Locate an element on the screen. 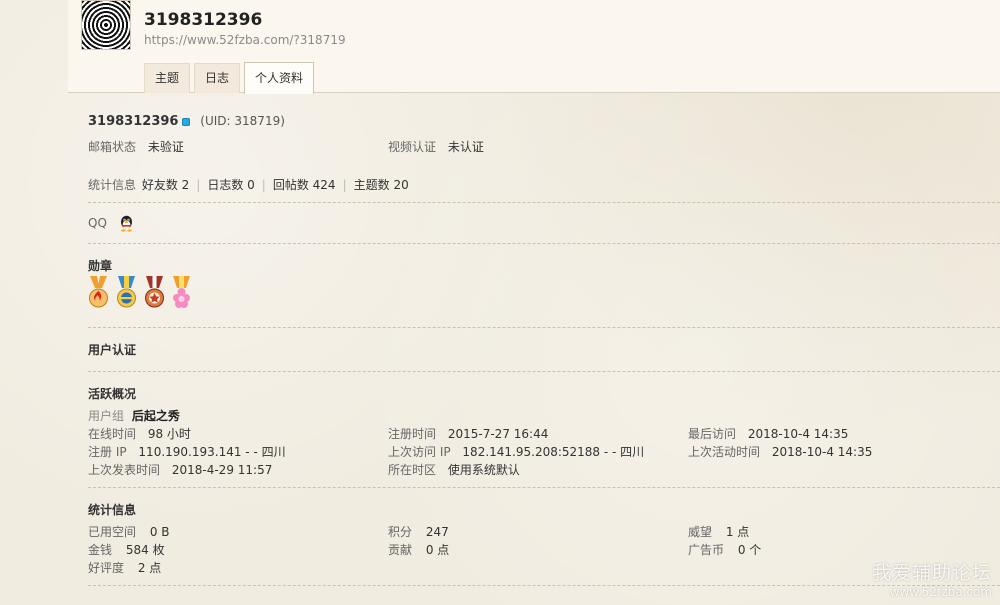  money-value: 584 枚 is located at coordinates (145, 550).